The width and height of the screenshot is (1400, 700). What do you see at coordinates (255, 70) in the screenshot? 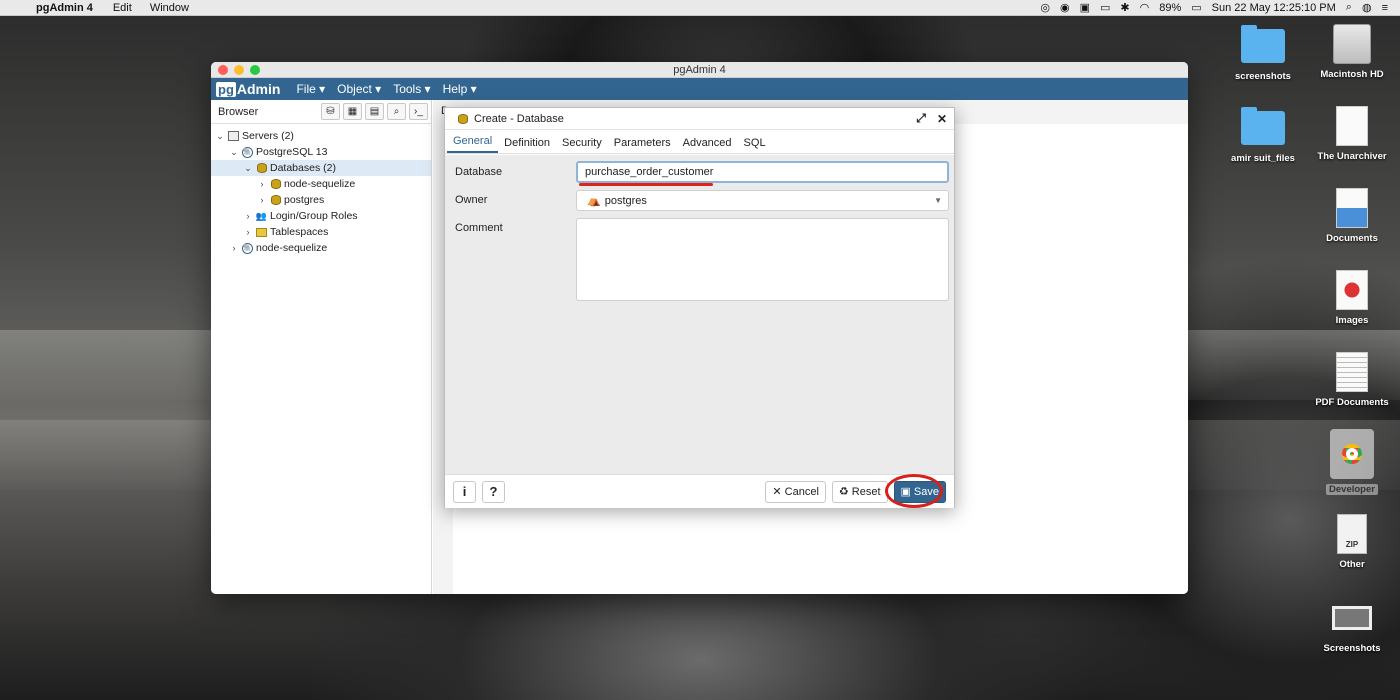
I see `window-maximize-button` at bounding box center [255, 70].